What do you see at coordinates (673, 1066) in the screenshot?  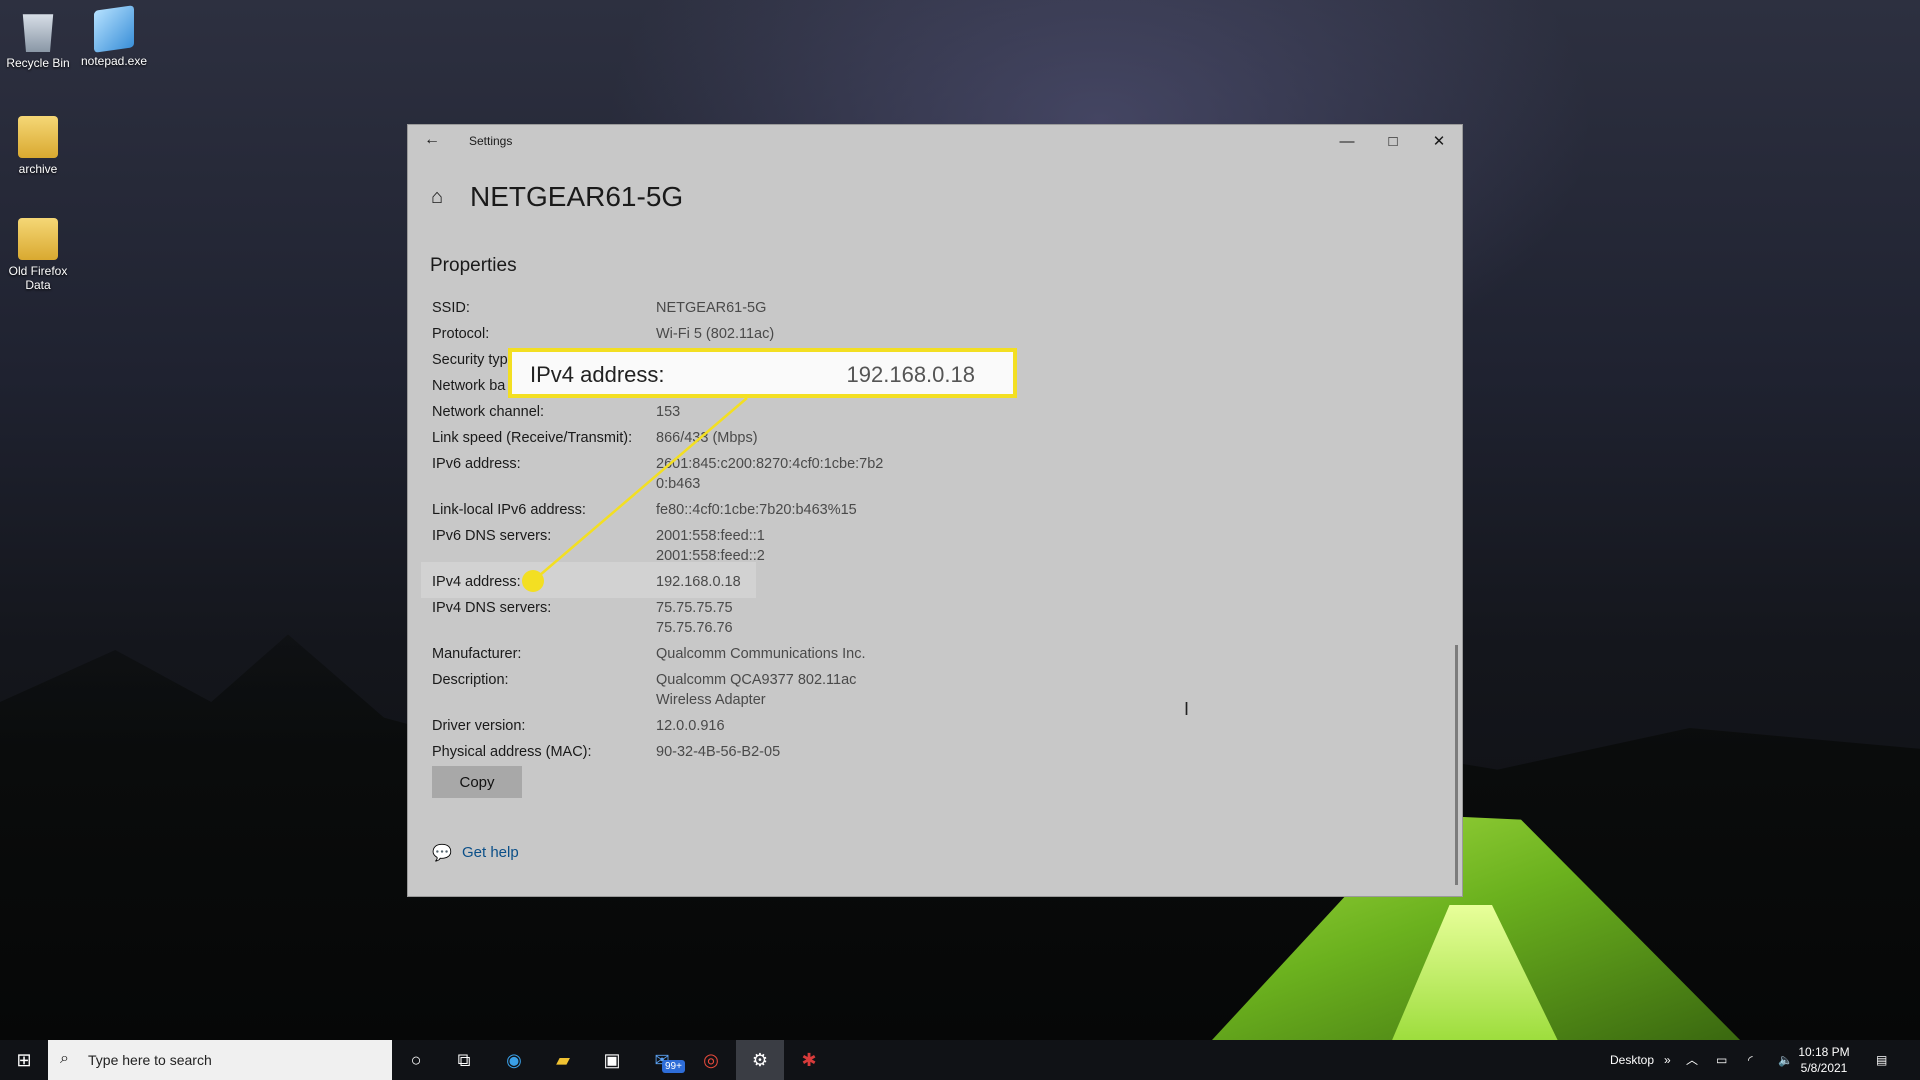 I see `mail-badge: 99+` at bounding box center [673, 1066].